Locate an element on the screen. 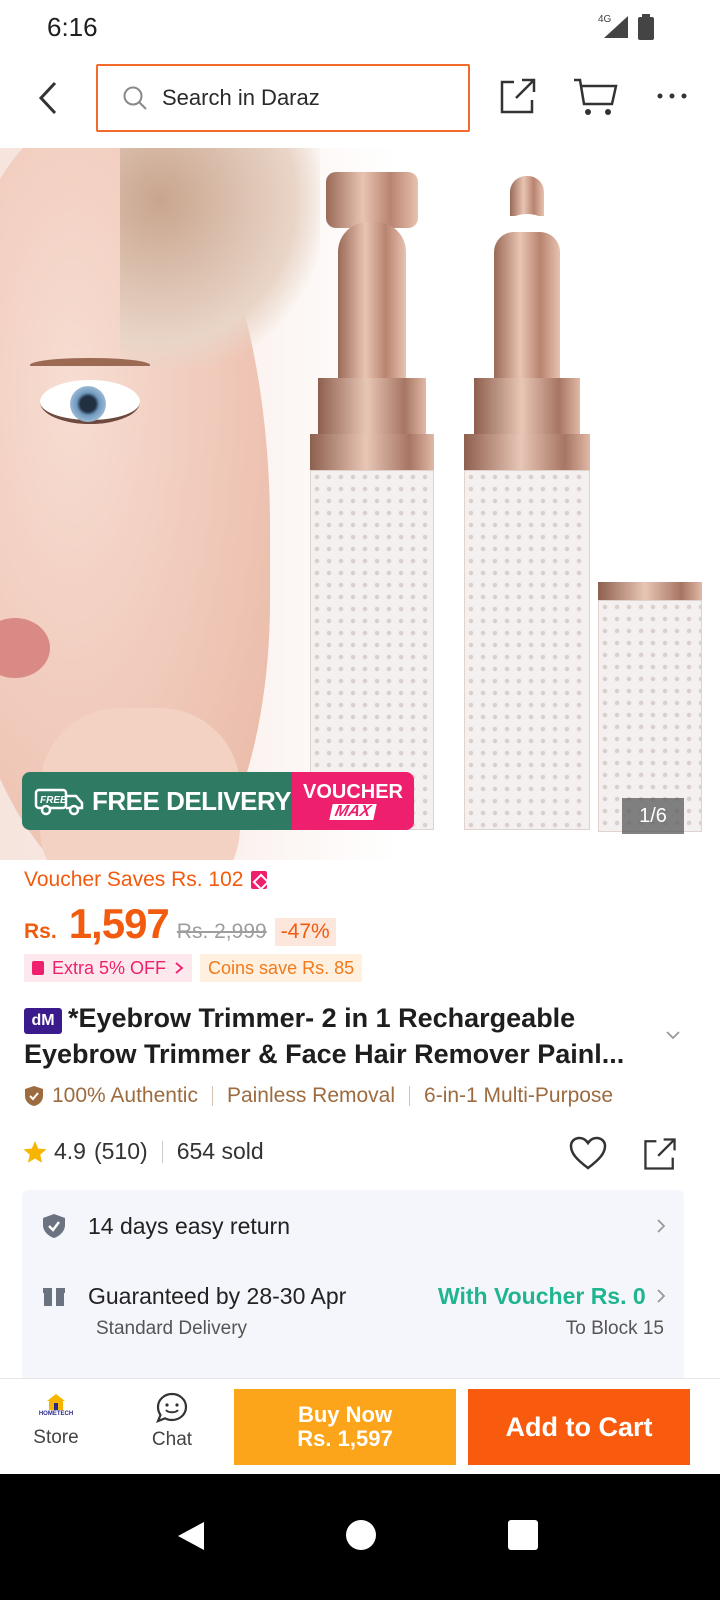  sold-count: 654 sold is located at coordinates (220, 1151).